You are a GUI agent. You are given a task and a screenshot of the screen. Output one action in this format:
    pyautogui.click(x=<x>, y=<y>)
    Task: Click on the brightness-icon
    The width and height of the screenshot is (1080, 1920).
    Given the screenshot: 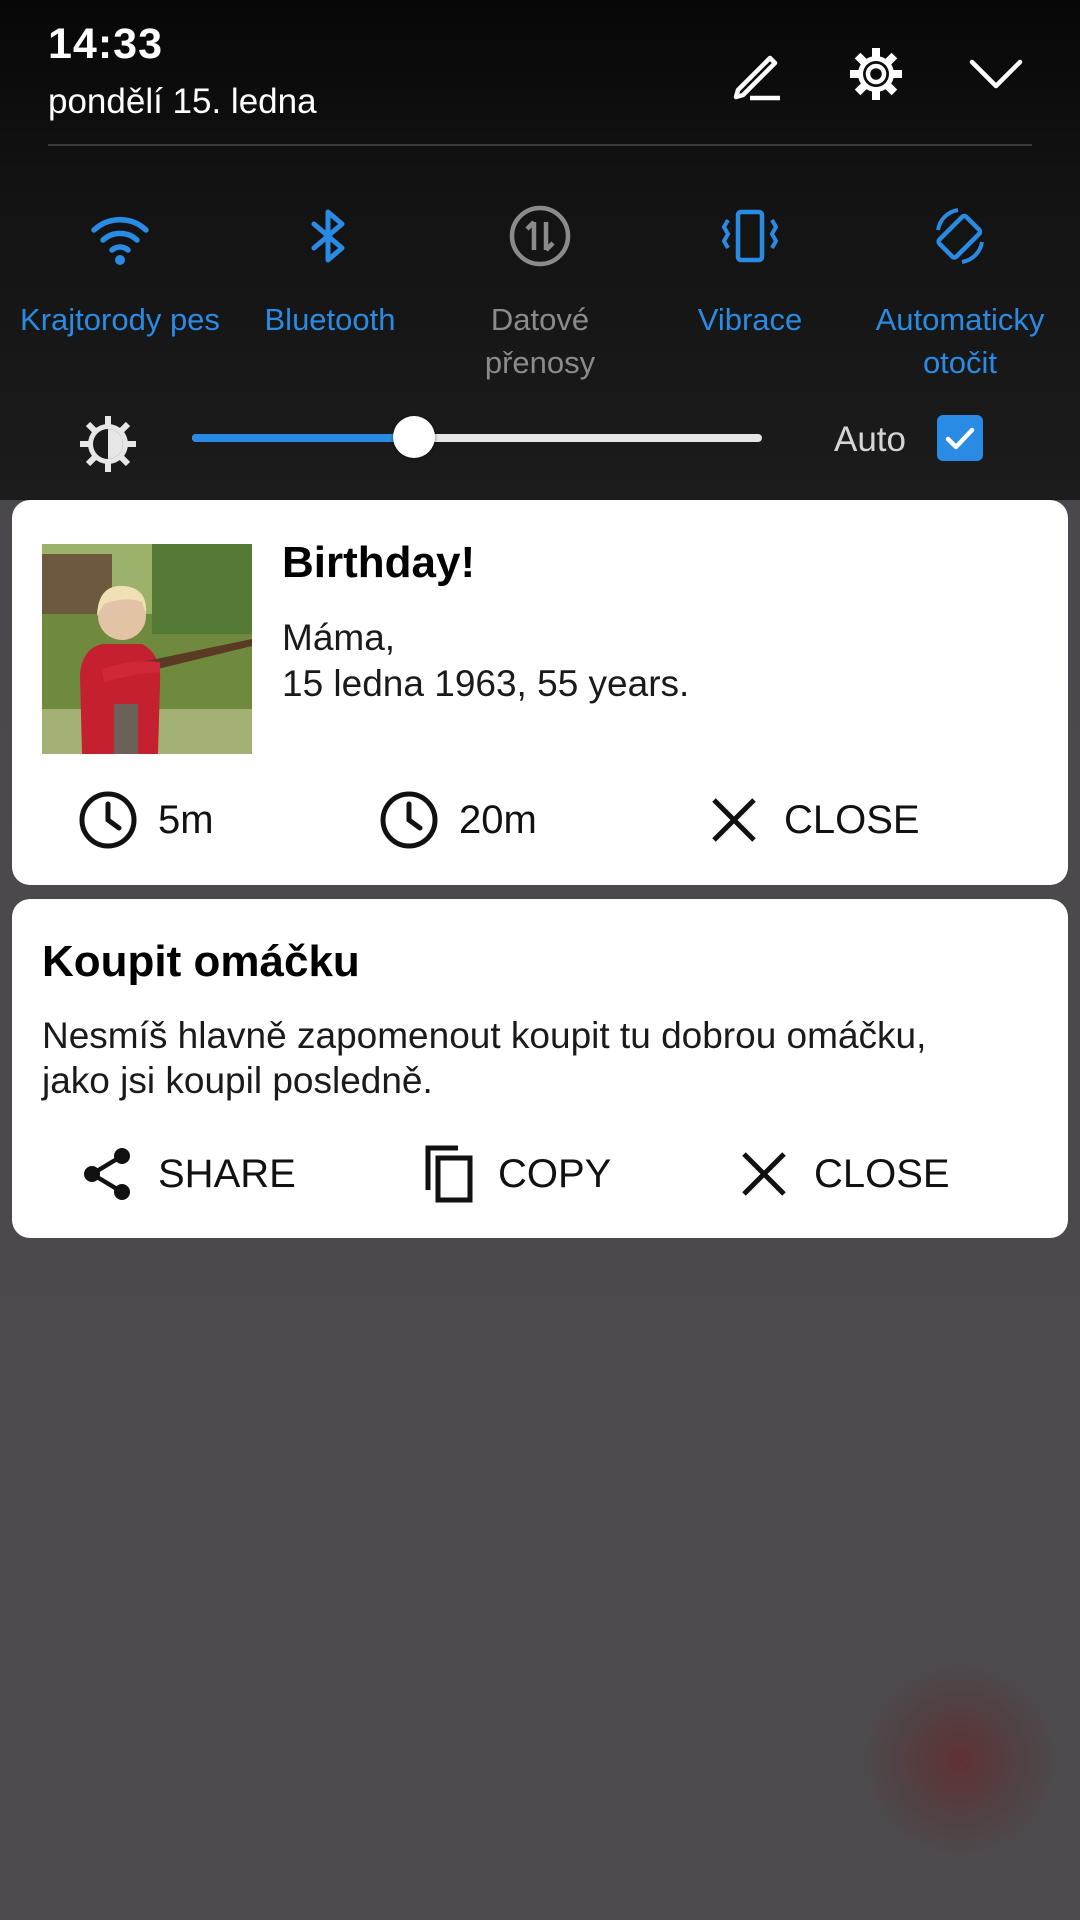 What is the action you would take?
    pyautogui.click(x=108, y=444)
    